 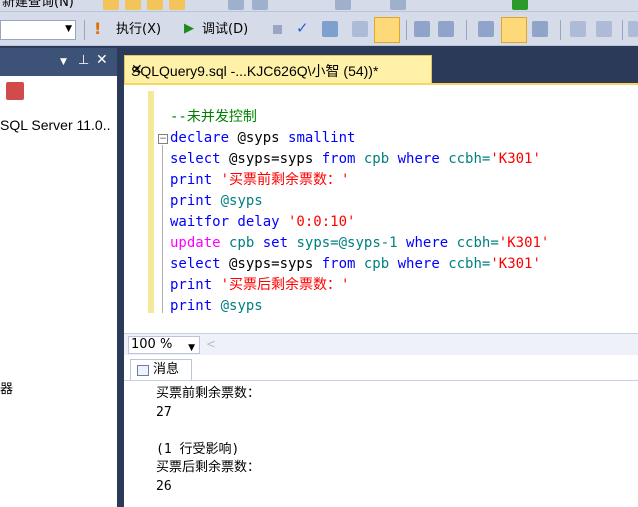 What do you see at coordinates (347, 243) in the screenshot?
I see `code-expression: syps=@syps-1` at bounding box center [347, 243].